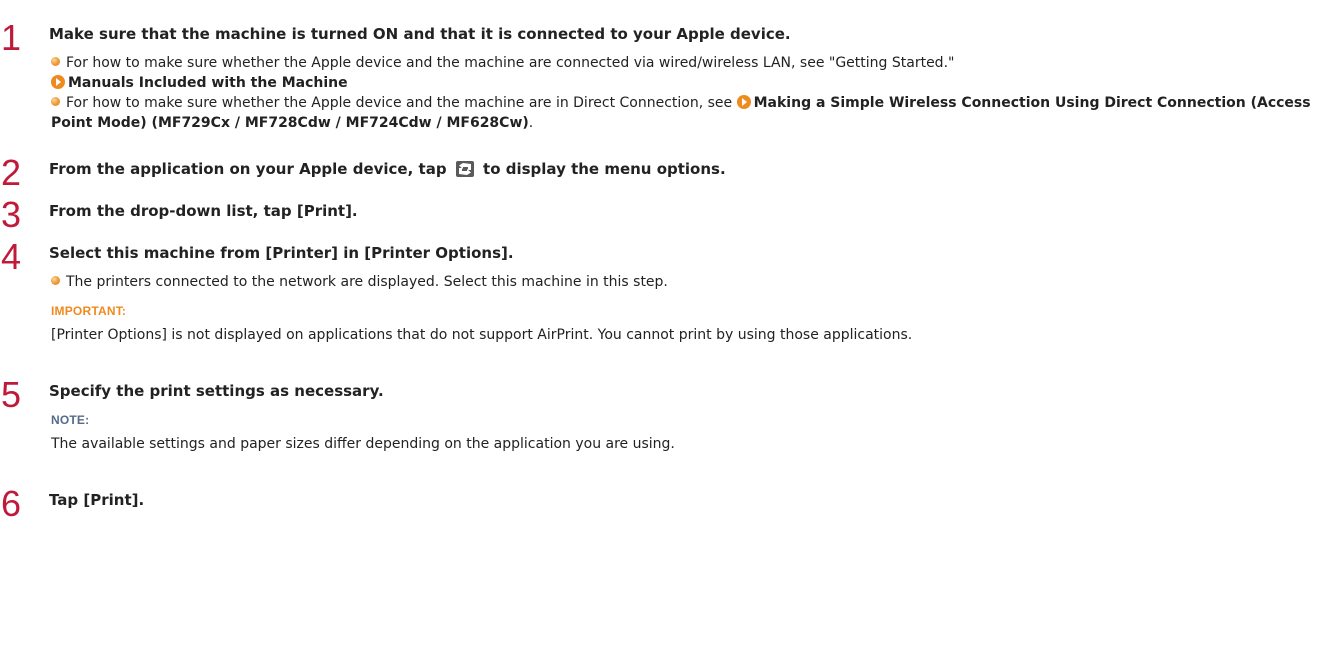 Image resolution: width=1342 pixels, height=664 pixels. What do you see at coordinates (11, 37) in the screenshot?
I see `step-number: 1` at bounding box center [11, 37].